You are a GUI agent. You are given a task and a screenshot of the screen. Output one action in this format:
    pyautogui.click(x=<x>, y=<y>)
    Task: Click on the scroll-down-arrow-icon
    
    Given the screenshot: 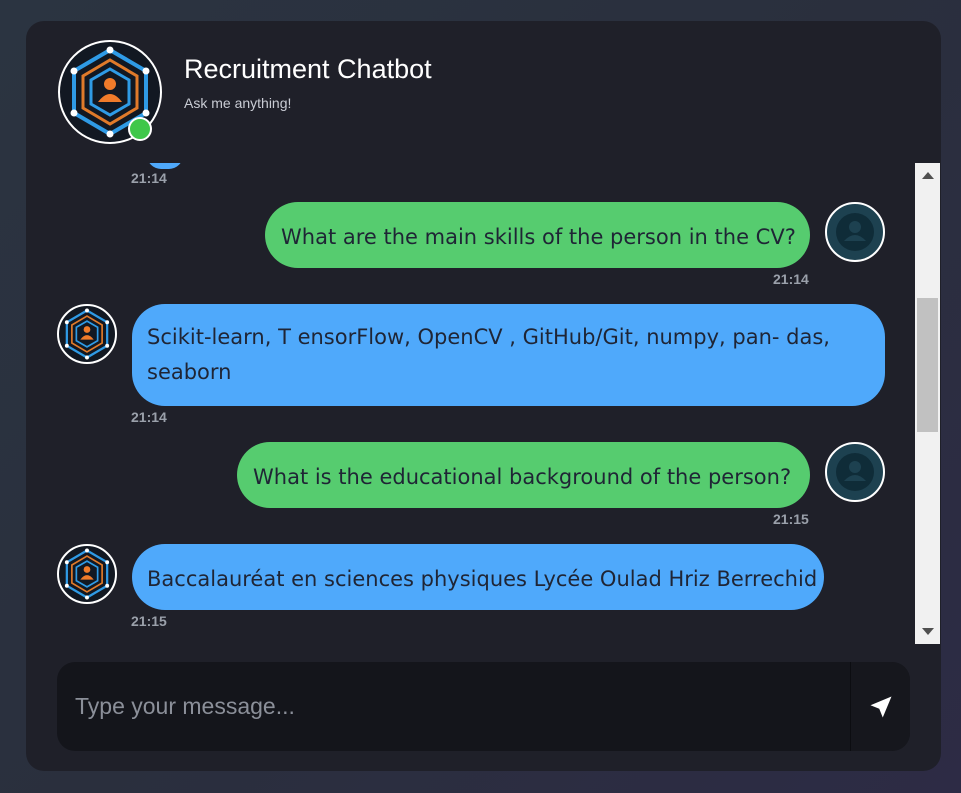 What is the action you would take?
    pyautogui.click(x=928, y=631)
    